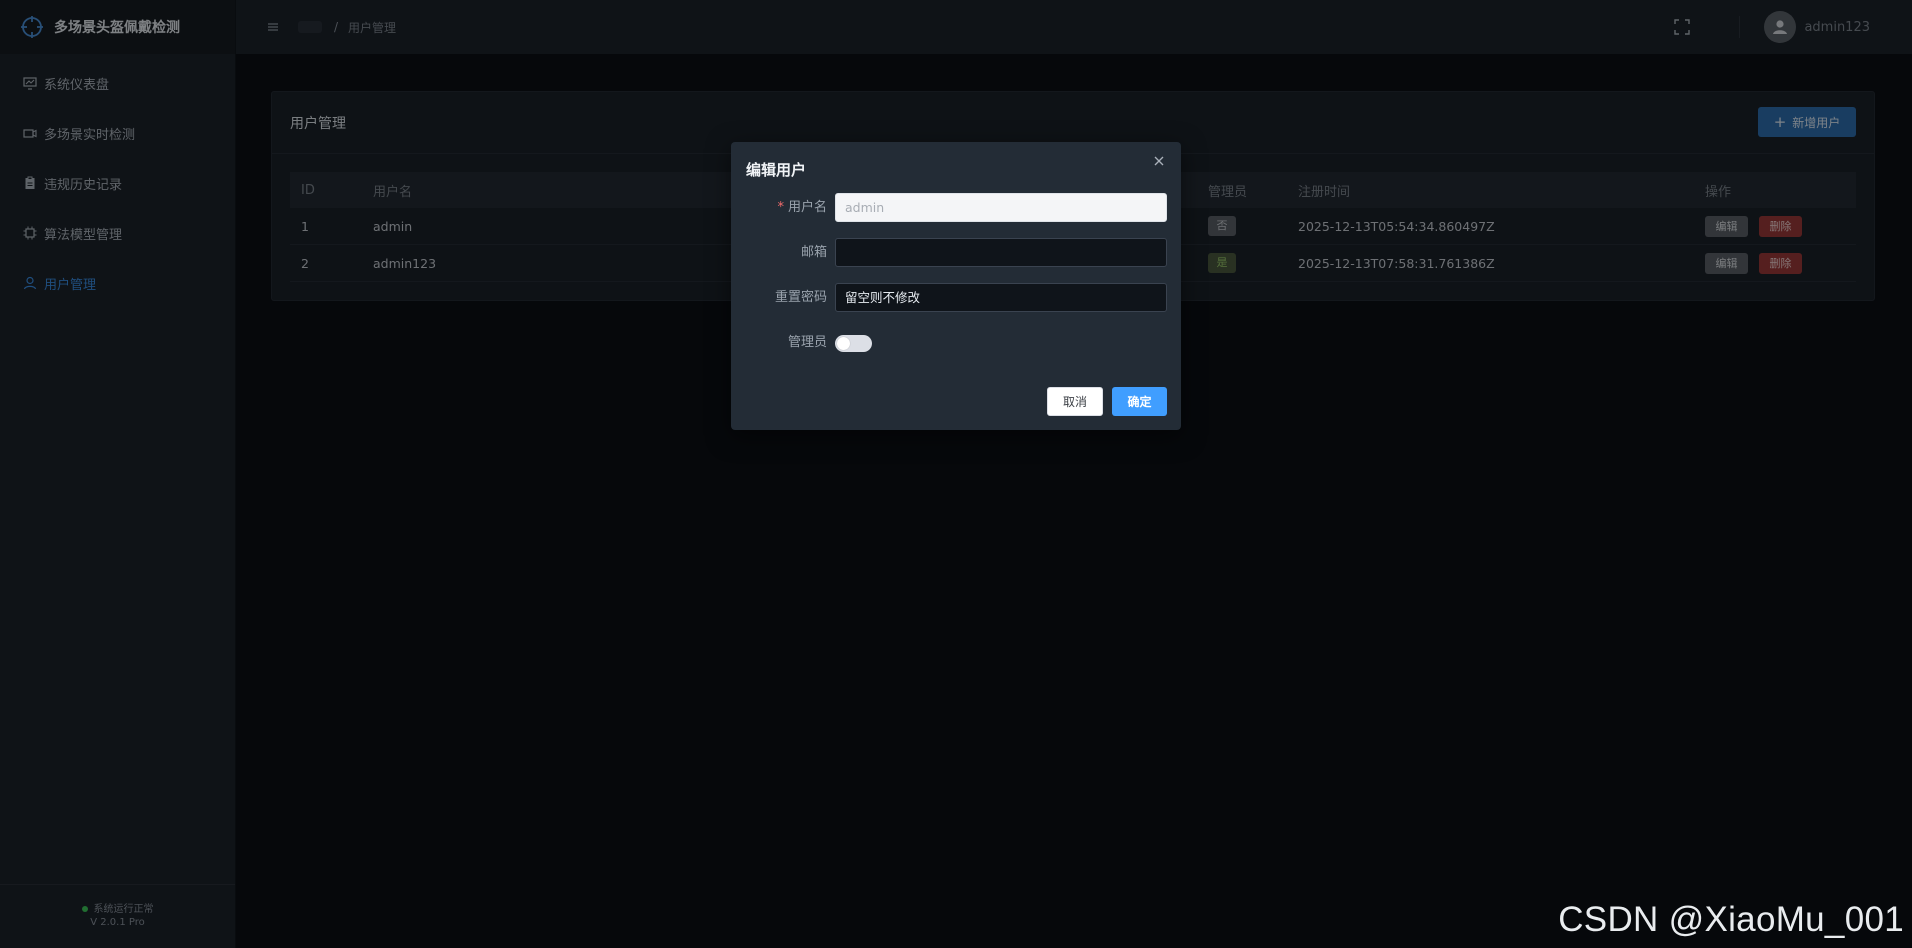 The height and width of the screenshot is (948, 1912). I want to click on admin-toggle, so click(853, 343).